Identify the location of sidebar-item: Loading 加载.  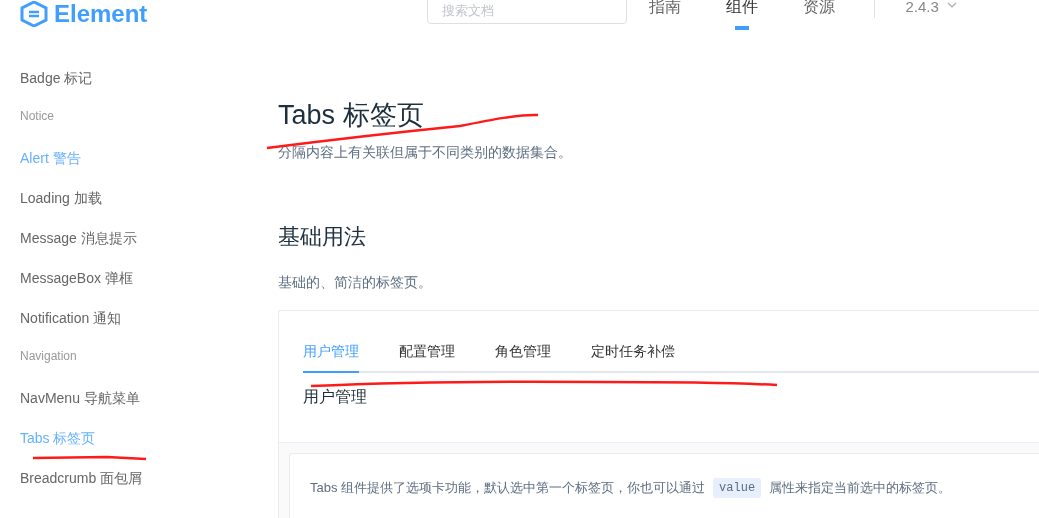
(61, 208).